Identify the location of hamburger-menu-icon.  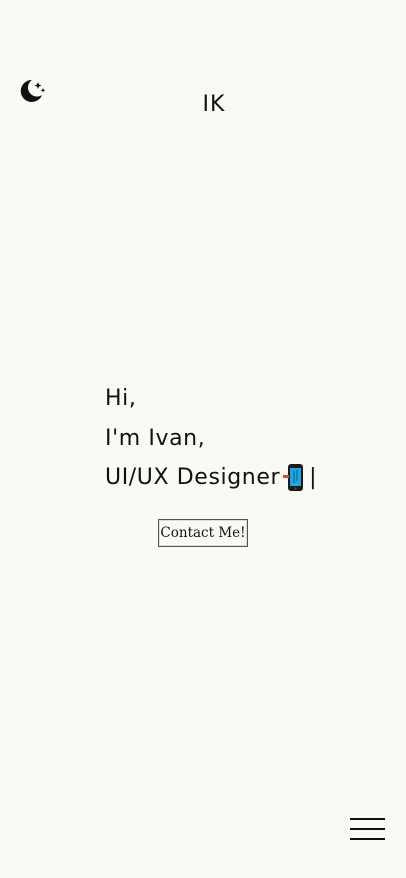
(368, 830).